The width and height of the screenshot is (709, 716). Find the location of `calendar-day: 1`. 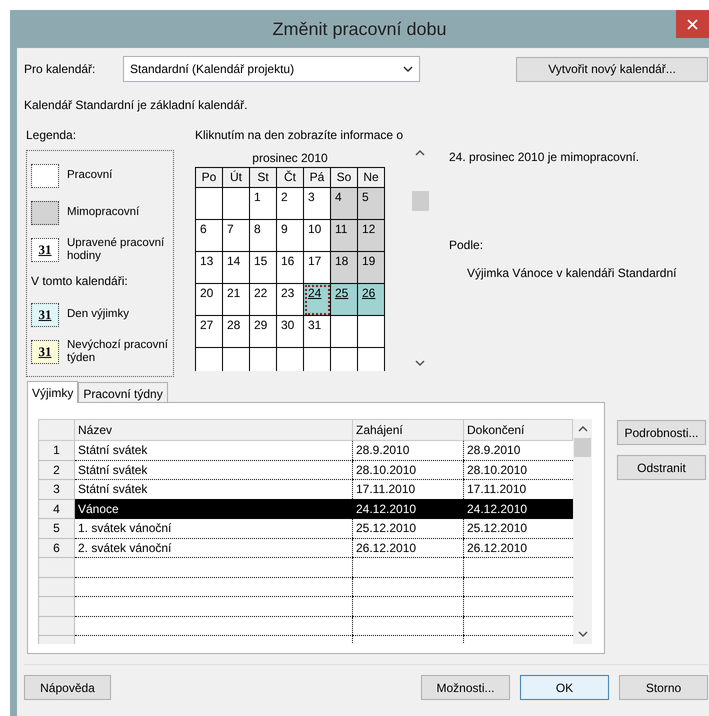

calendar-day: 1 is located at coordinates (263, 204).